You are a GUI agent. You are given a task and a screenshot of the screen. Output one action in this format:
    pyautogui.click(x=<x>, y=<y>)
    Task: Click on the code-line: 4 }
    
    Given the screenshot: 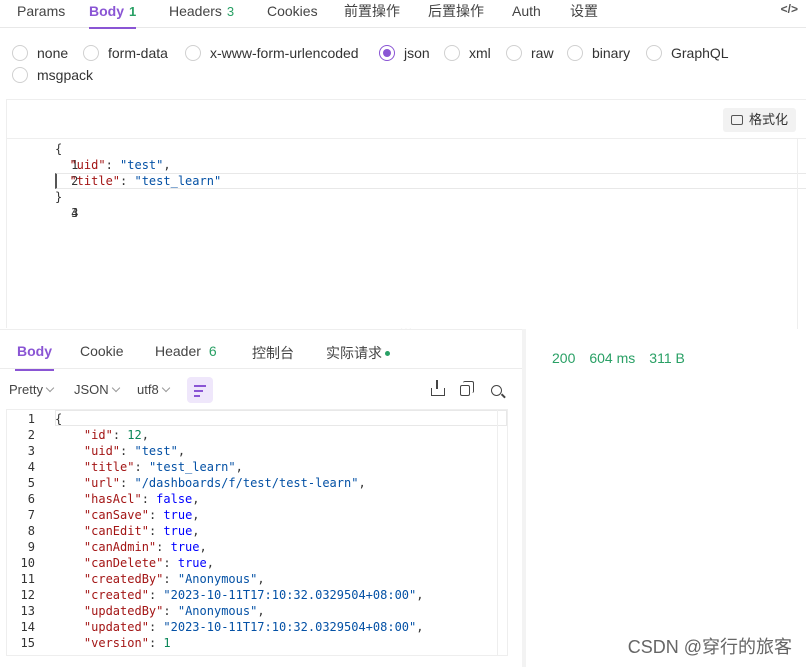 What is the action you would take?
    pyautogui.click(x=406, y=204)
    